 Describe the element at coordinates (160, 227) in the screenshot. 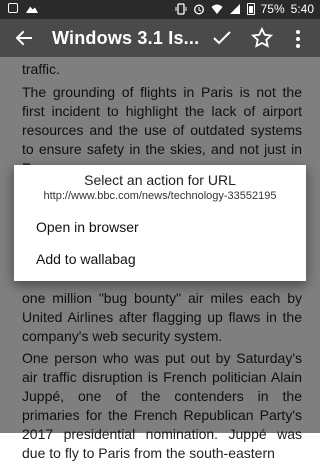

I see `open-in-browser-option: Open in browser` at that location.